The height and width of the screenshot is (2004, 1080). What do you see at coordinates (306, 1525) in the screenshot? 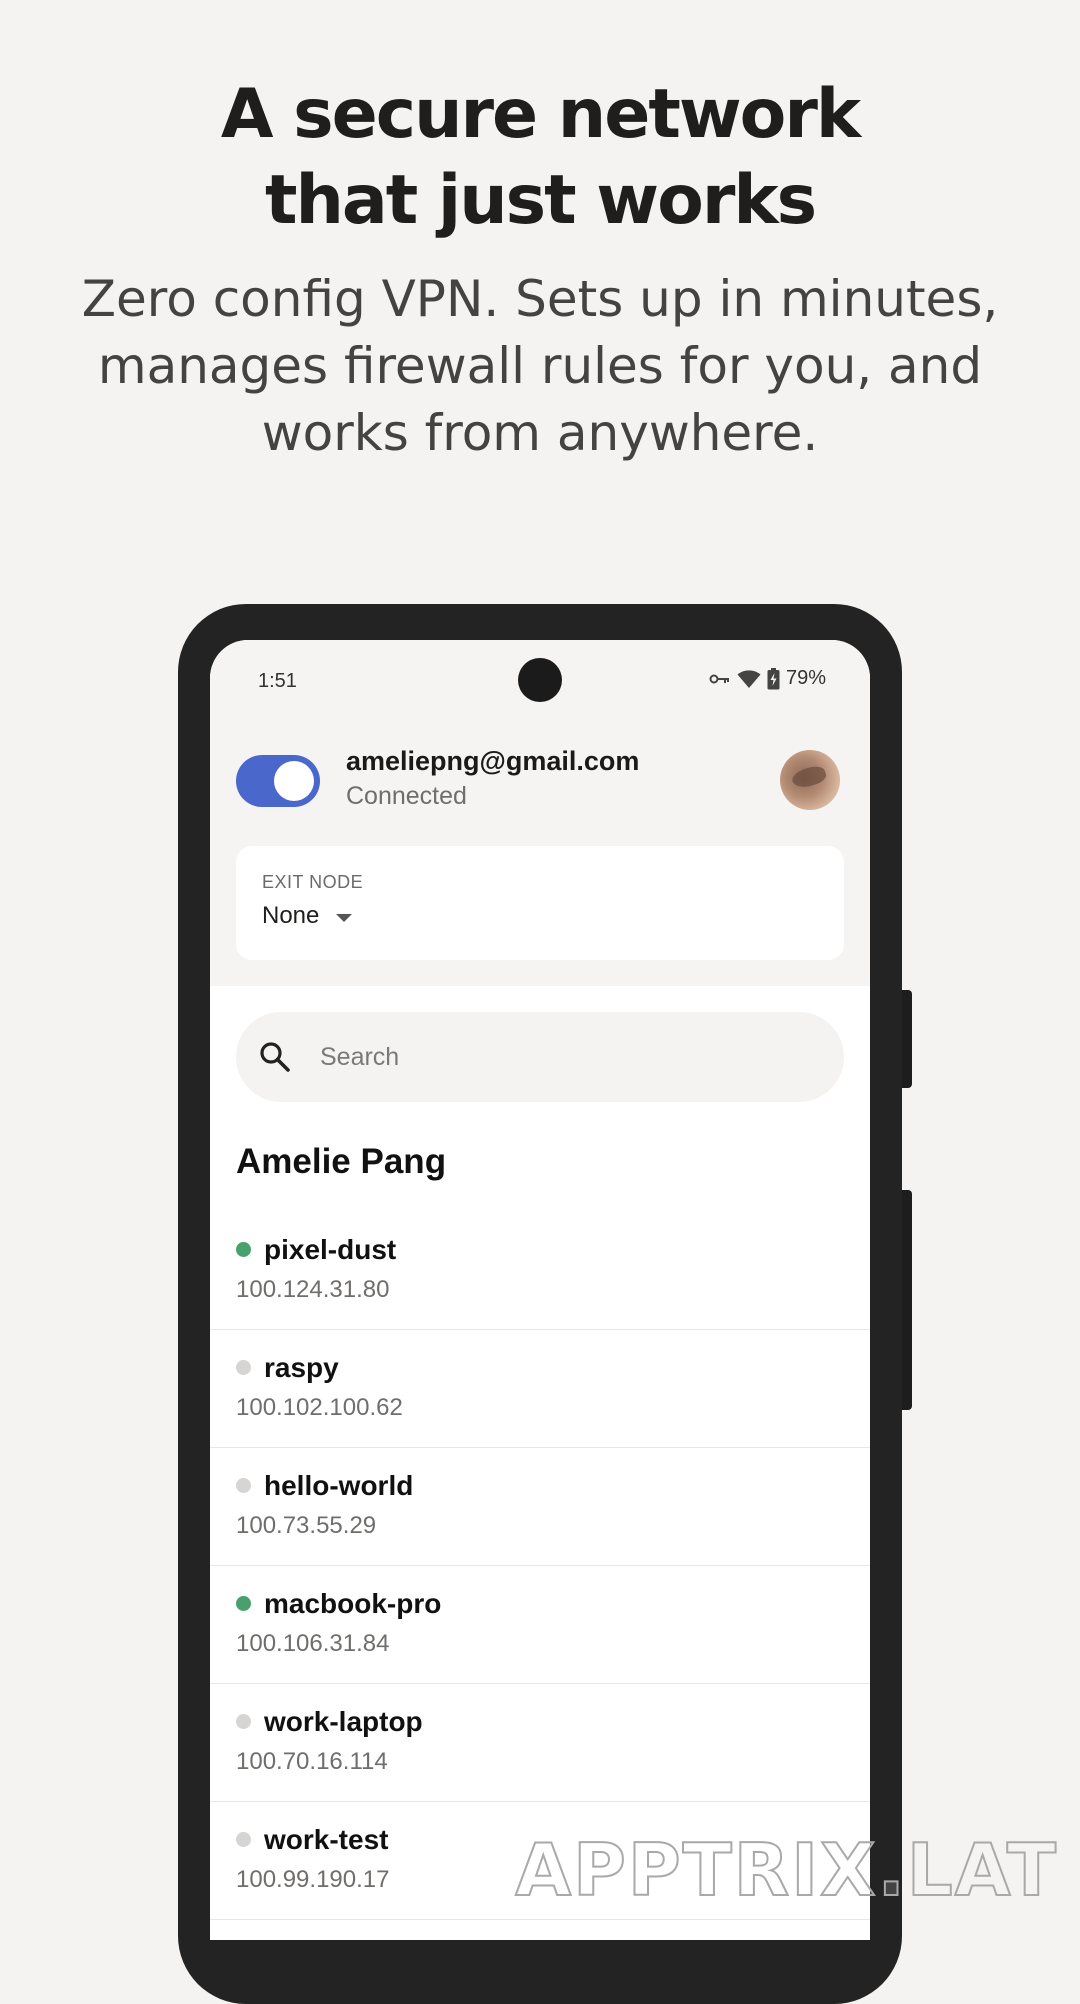
I see `device-ip: 100.73.55.29` at bounding box center [306, 1525].